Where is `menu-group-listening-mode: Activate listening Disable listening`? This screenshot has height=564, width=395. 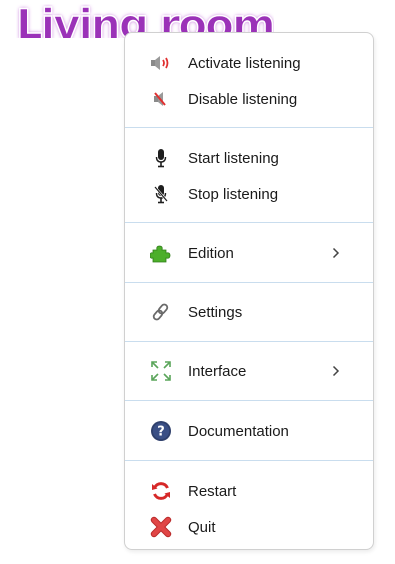
menu-group-listening-mode: Activate listening Disable listening is located at coordinates (249, 80).